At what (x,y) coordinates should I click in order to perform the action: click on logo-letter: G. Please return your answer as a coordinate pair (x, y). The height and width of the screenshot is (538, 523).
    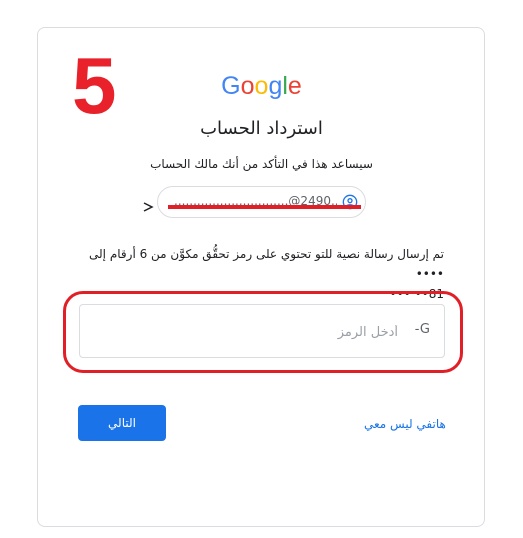
    Looking at the image, I should click on (231, 86).